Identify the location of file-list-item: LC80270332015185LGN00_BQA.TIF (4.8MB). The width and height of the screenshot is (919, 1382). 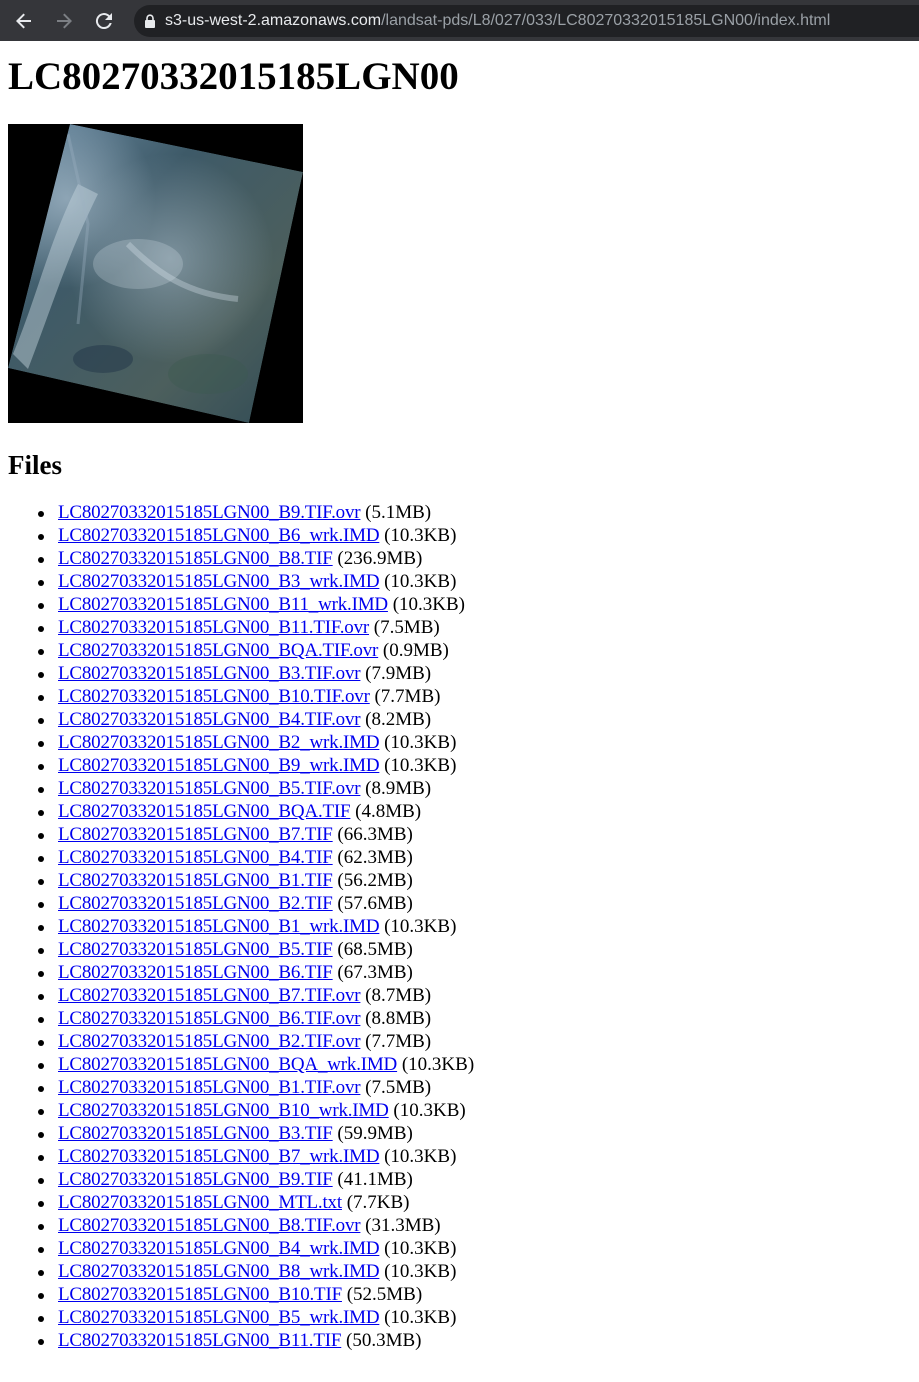
(474, 811).